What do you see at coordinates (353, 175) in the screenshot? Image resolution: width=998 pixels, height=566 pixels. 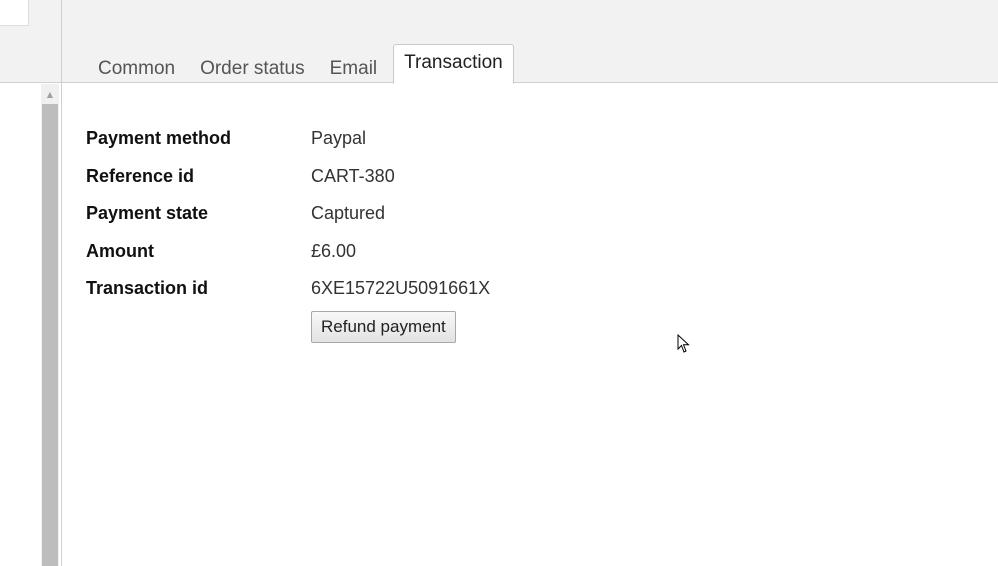 I see `reference-id-value: CART-380` at bounding box center [353, 175].